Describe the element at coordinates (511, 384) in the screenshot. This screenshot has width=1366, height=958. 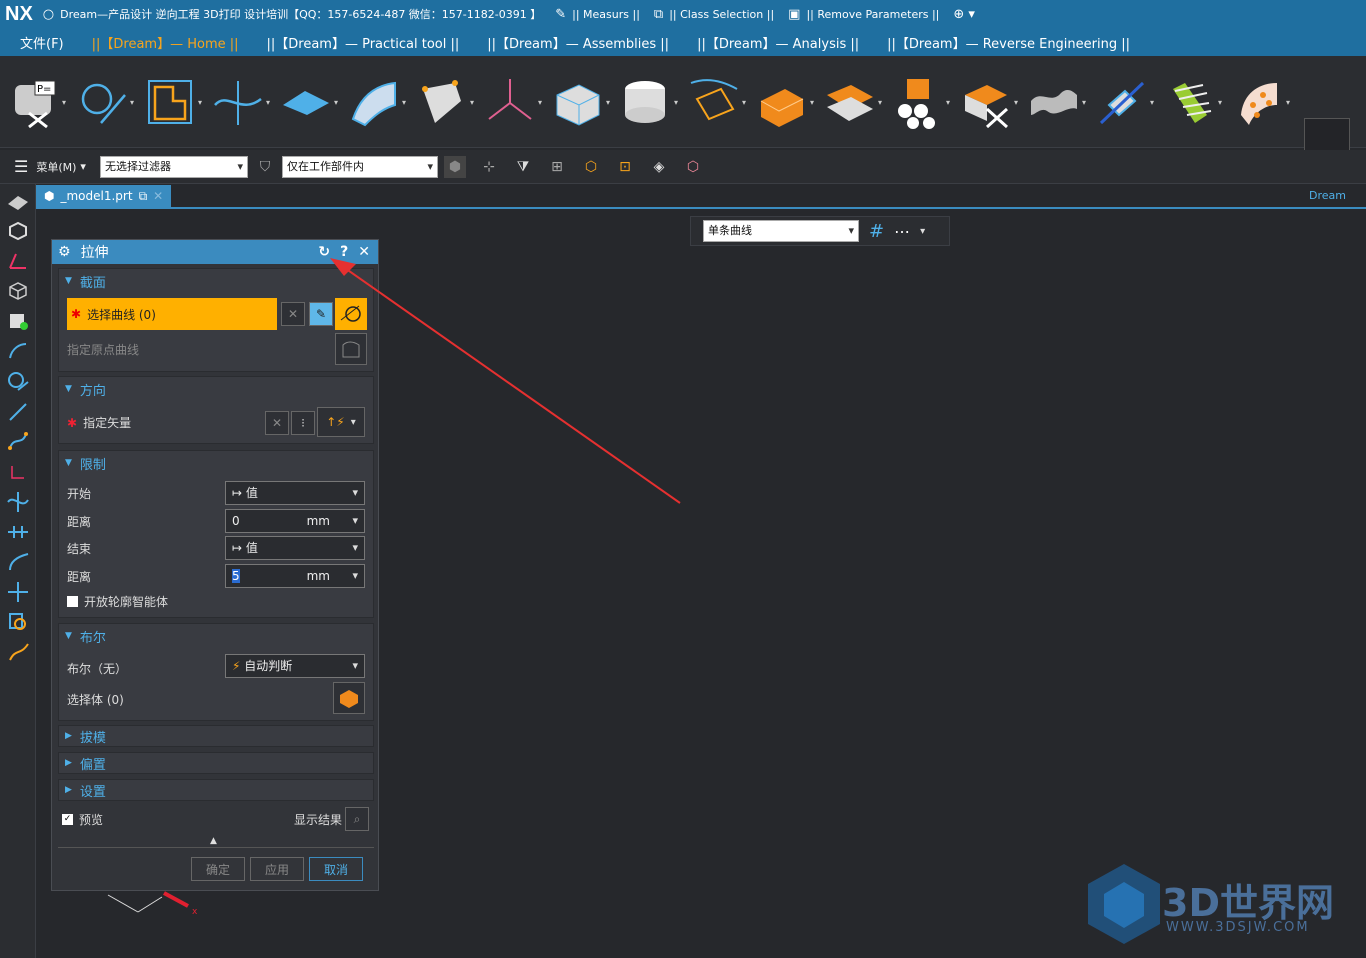
I see `callout-arrow` at that location.